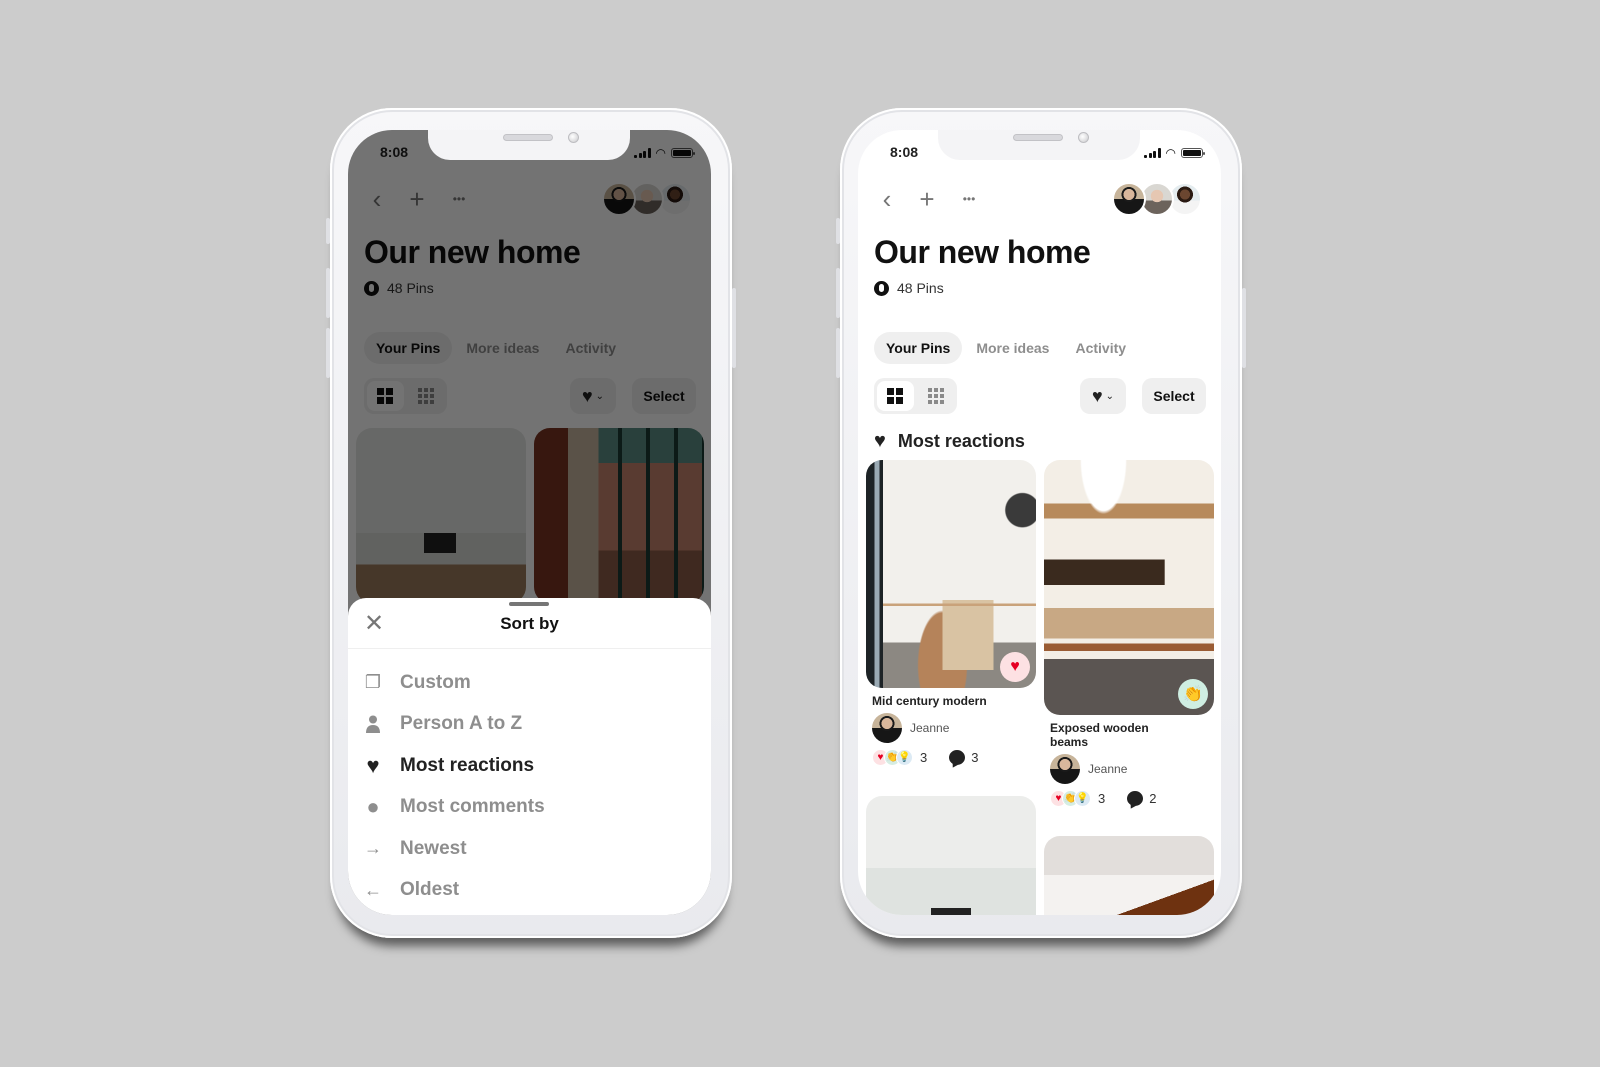  What do you see at coordinates (1152, 798) in the screenshot?
I see `comment-count: 2` at bounding box center [1152, 798].